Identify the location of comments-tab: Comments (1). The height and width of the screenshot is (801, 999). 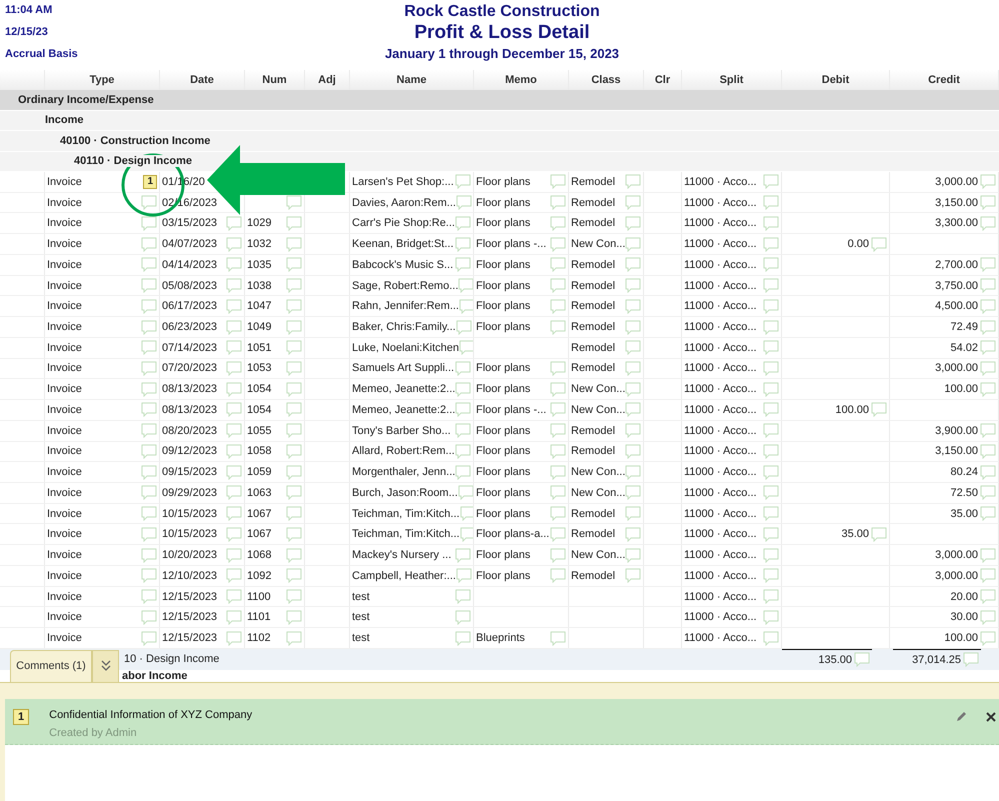
(51, 666).